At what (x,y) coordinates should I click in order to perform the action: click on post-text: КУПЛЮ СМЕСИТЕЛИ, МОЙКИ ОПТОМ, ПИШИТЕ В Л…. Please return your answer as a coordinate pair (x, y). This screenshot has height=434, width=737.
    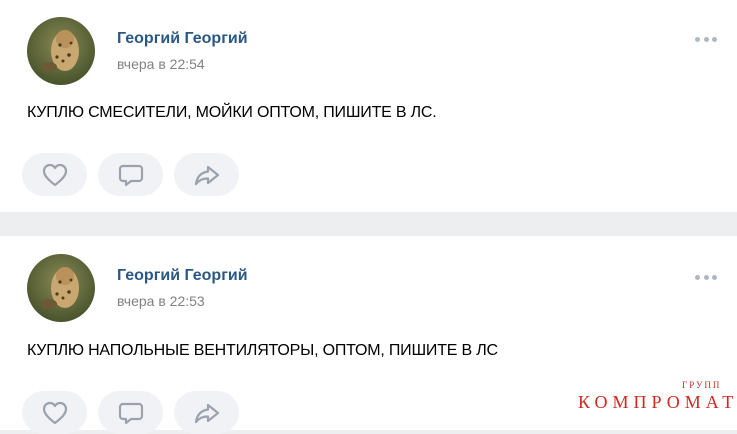
    Looking at the image, I should click on (232, 112).